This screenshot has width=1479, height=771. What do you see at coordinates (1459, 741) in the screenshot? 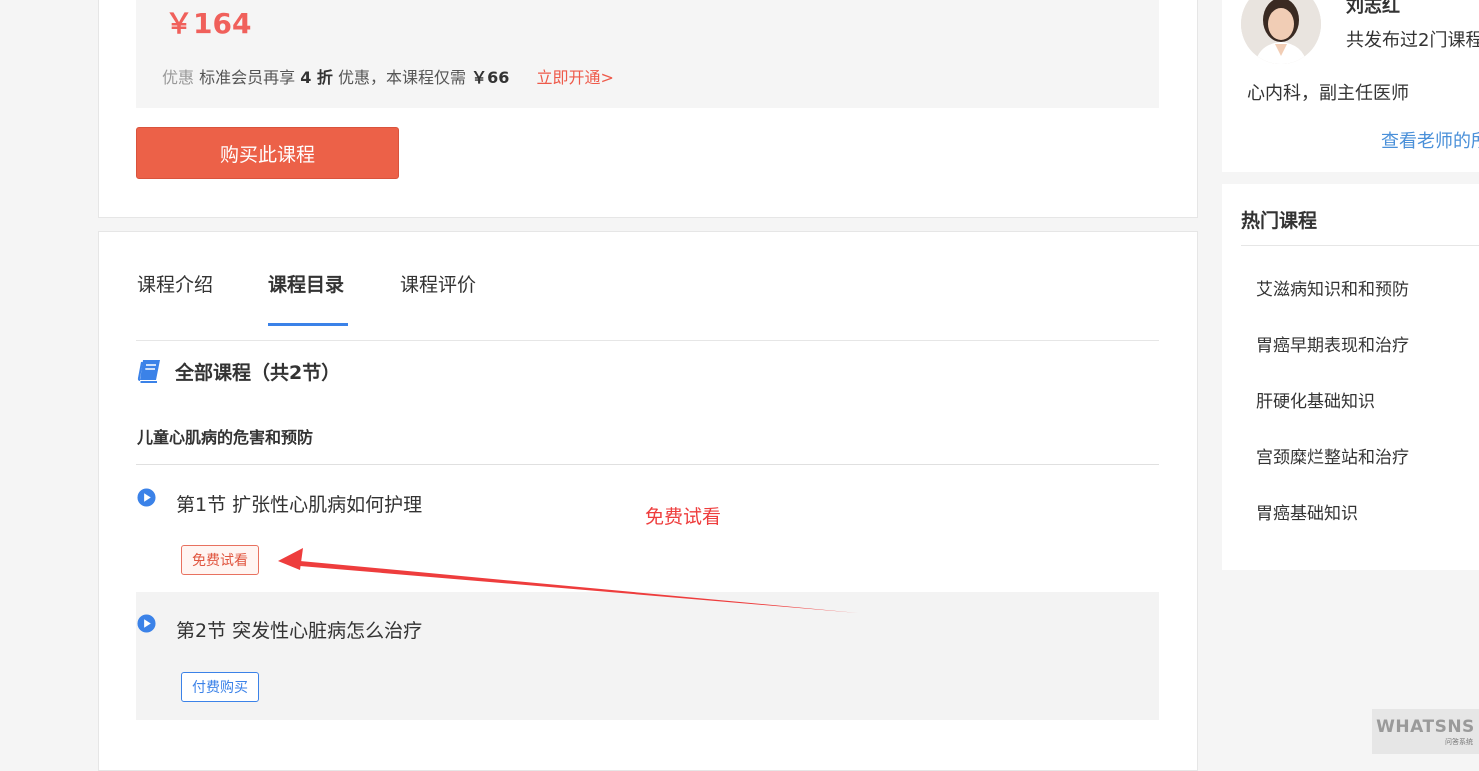
I see `watermark-subtitle: 问答系统` at bounding box center [1459, 741].